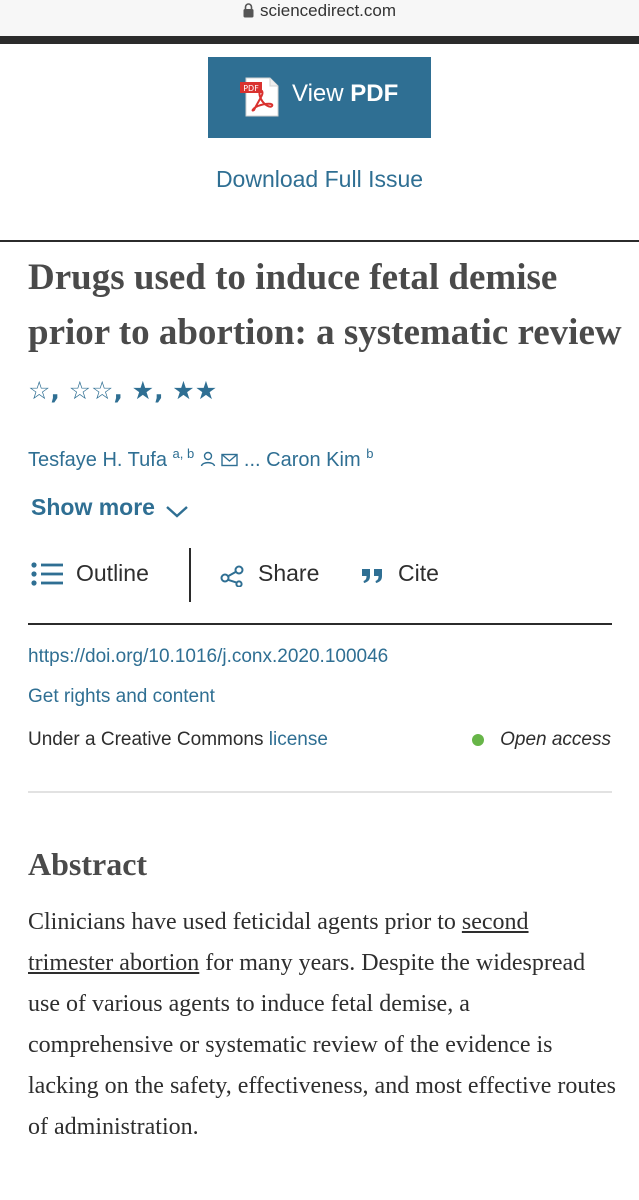 The image size is (639, 1200). What do you see at coordinates (91, 390) in the screenshot?
I see `star-note-2: ☆☆` at bounding box center [91, 390].